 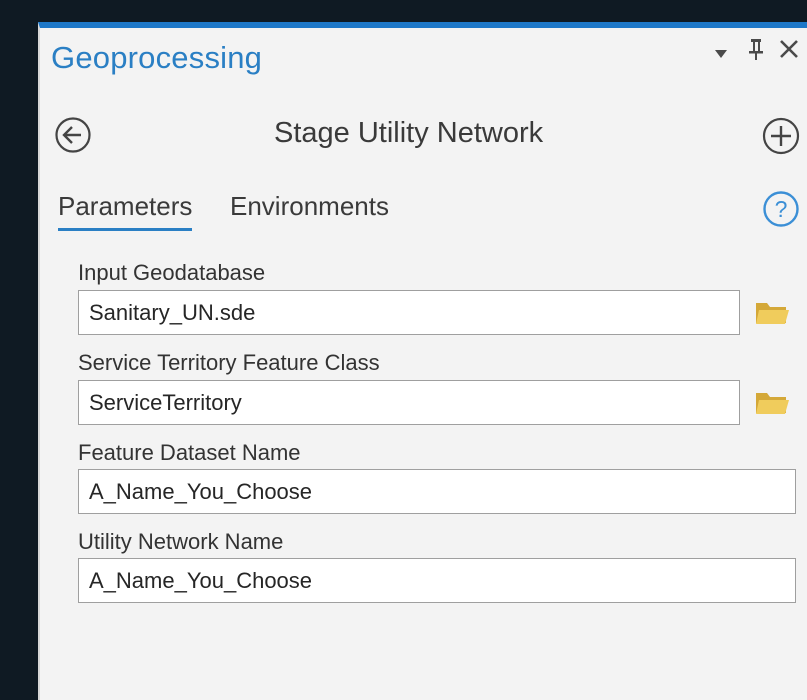 What do you see at coordinates (189, 452) in the screenshot?
I see `feature-dataset-name-label: Feature Dataset Name` at bounding box center [189, 452].